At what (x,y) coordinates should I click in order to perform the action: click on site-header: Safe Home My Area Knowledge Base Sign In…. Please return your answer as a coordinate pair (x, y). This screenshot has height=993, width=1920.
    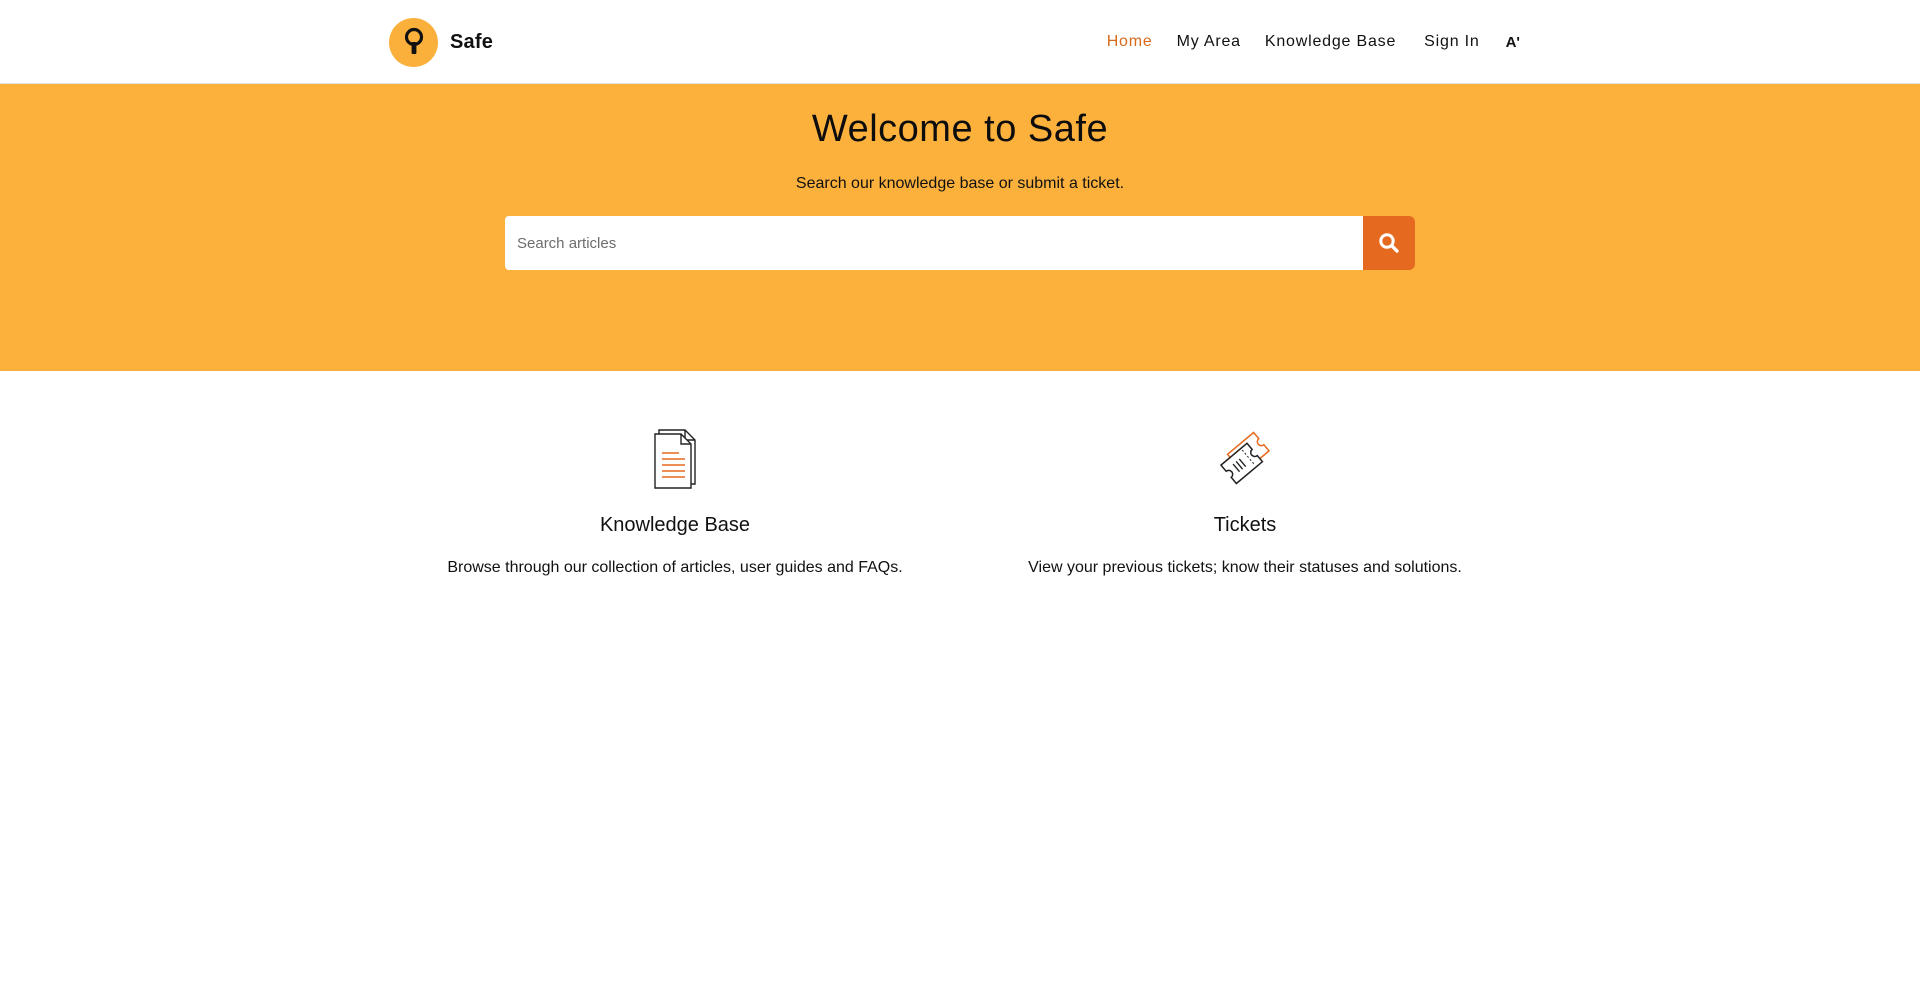
    Looking at the image, I should click on (960, 42).